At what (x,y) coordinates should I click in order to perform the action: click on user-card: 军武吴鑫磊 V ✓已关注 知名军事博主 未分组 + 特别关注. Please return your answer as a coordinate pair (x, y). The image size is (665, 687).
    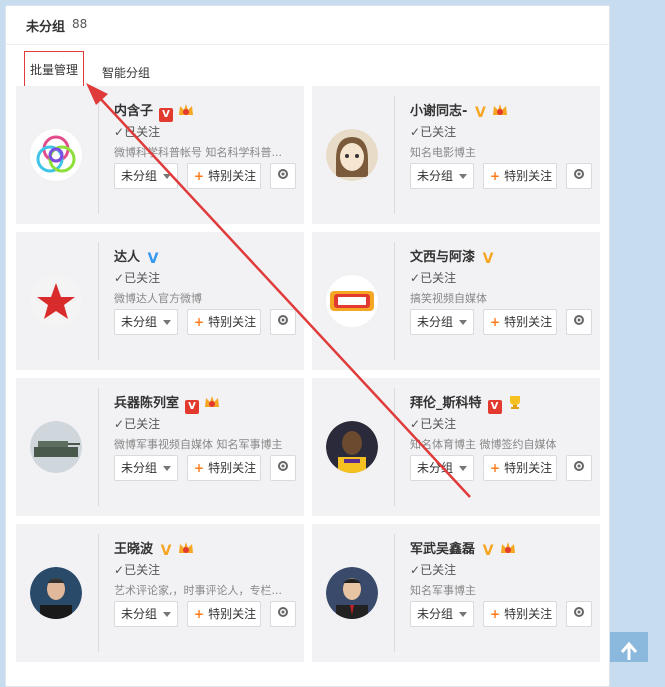
    Looking at the image, I should click on (456, 593).